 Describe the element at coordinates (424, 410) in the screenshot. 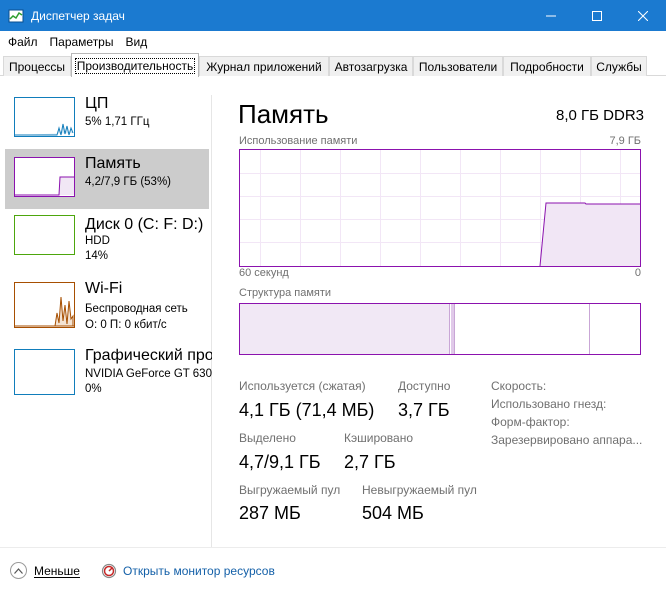

I see `available-value: 3,7 ГБ` at that location.